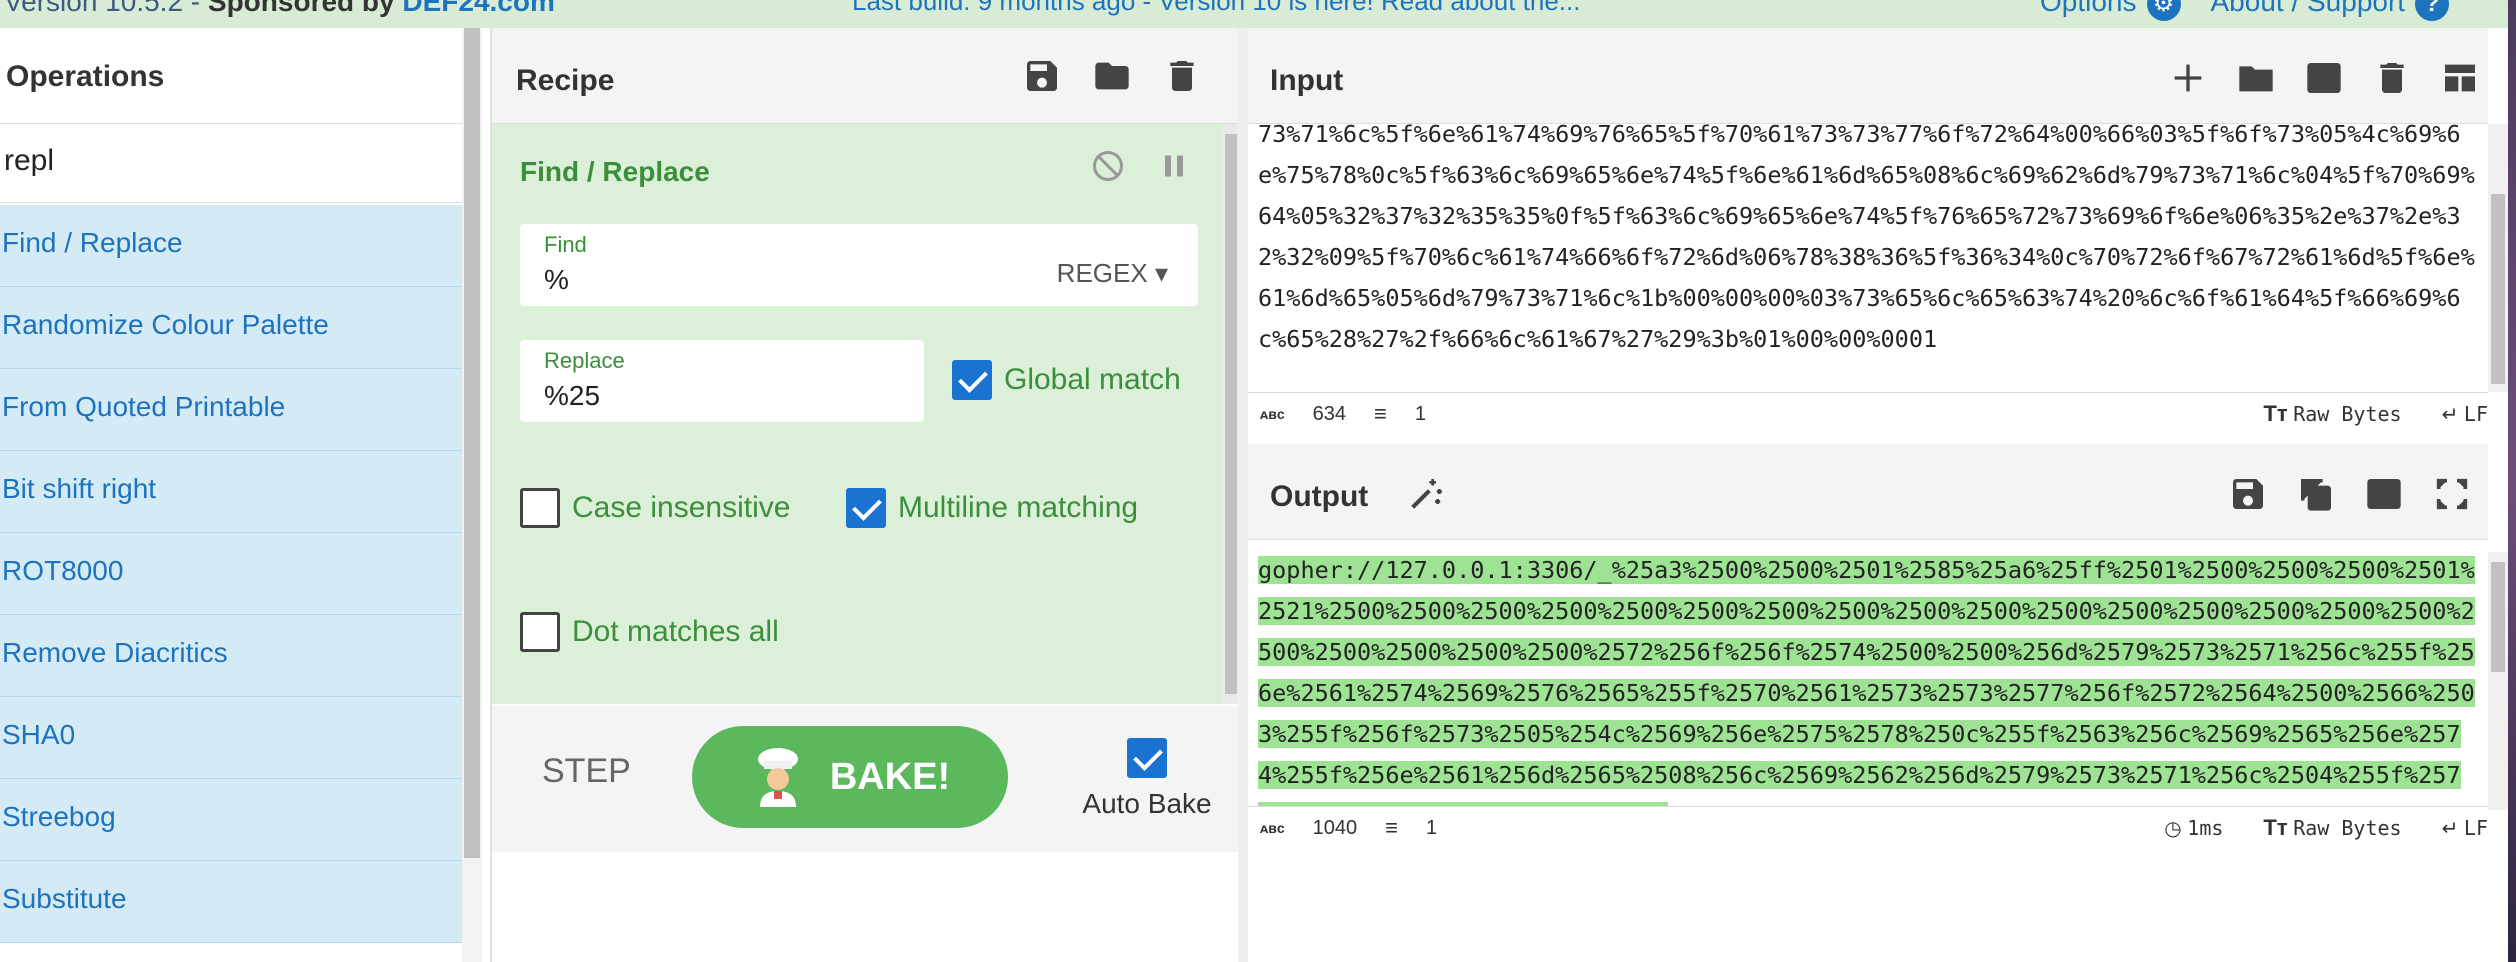 This screenshot has height=962, width=2516. What do you see at coordinates (565, 244) in the screenshot?
I see `find-label: Find` at bounding box center [565, 244].